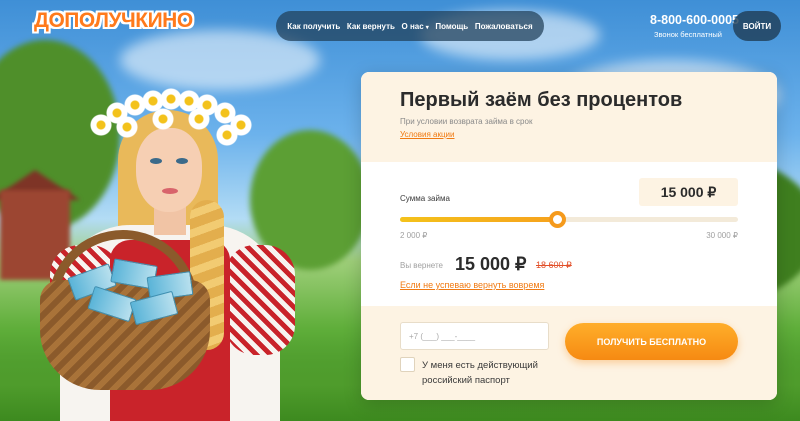 The image size is (800, 421). Describe the element at coordinates (451, 26) in the screenshot. I see `nav-item-help: Помощь` at that location.